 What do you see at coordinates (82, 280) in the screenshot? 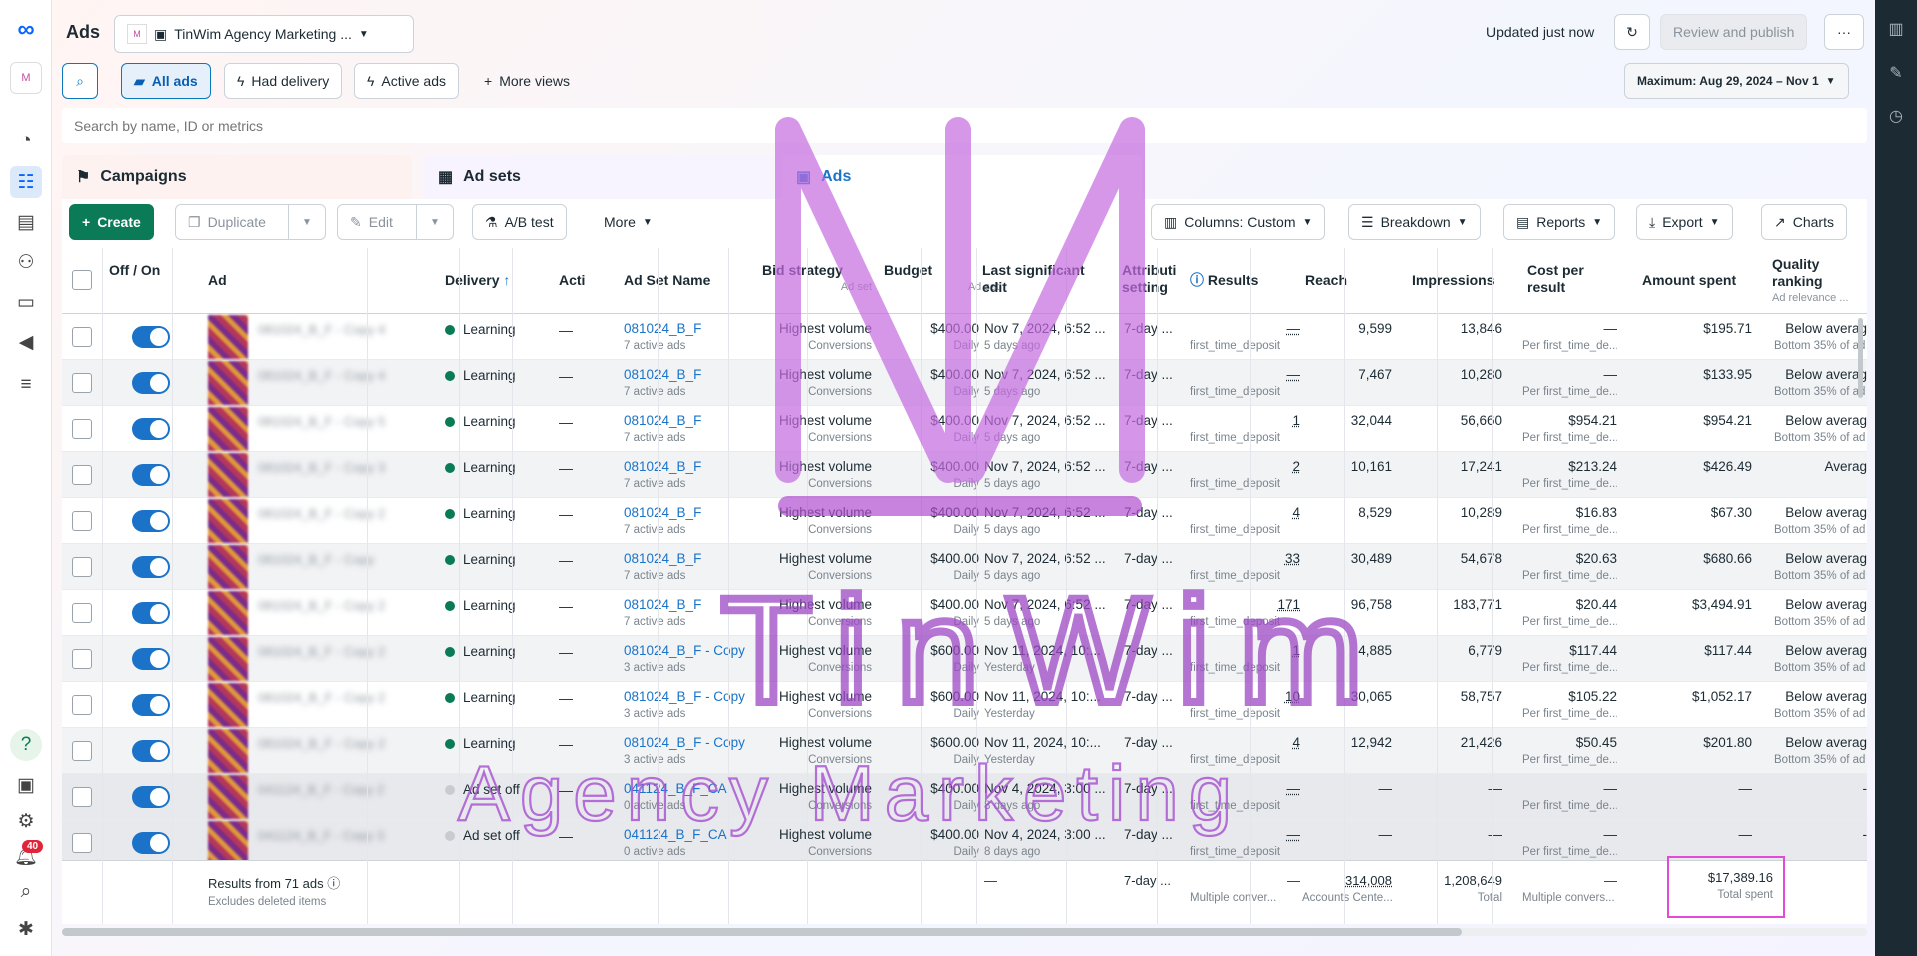
I see `select-all-checkbox` at bounding box center [82, 280].